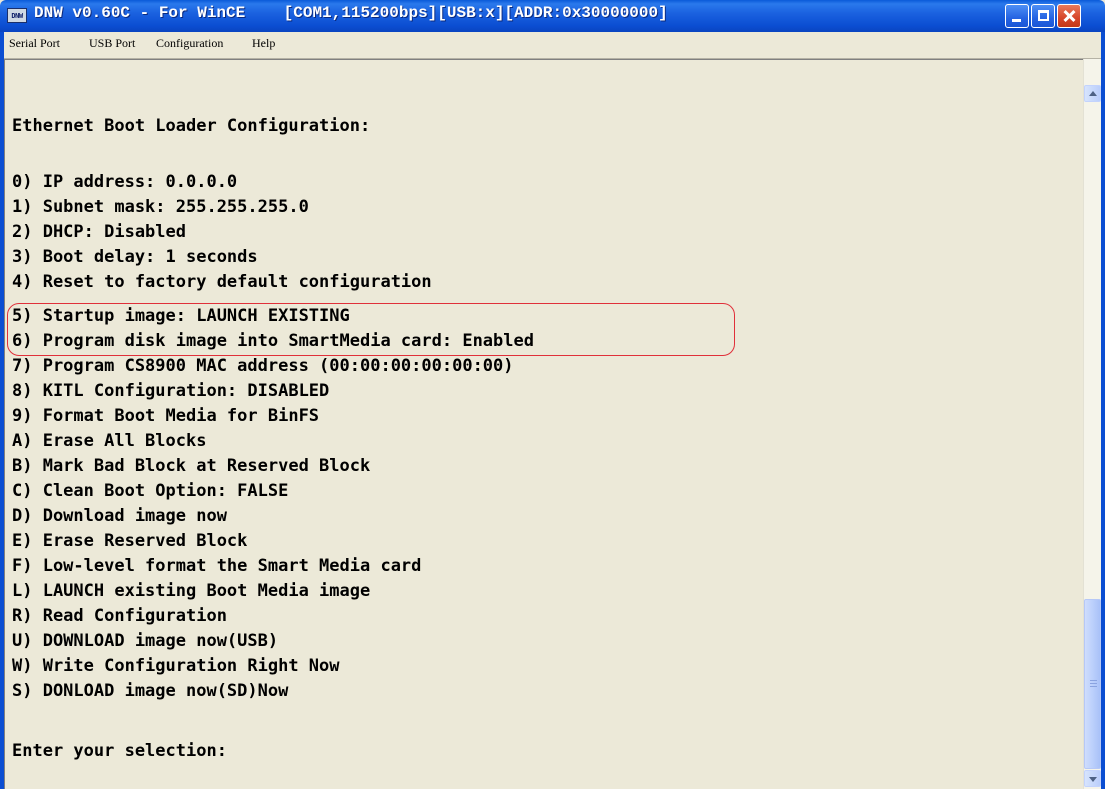 This screenshot has height=789, width=1105. Describe the element at coordinates (135, 257) in the screenshot. I see `option-3-boot-delay: 3) Boot delay: 1 seconds` at that location.